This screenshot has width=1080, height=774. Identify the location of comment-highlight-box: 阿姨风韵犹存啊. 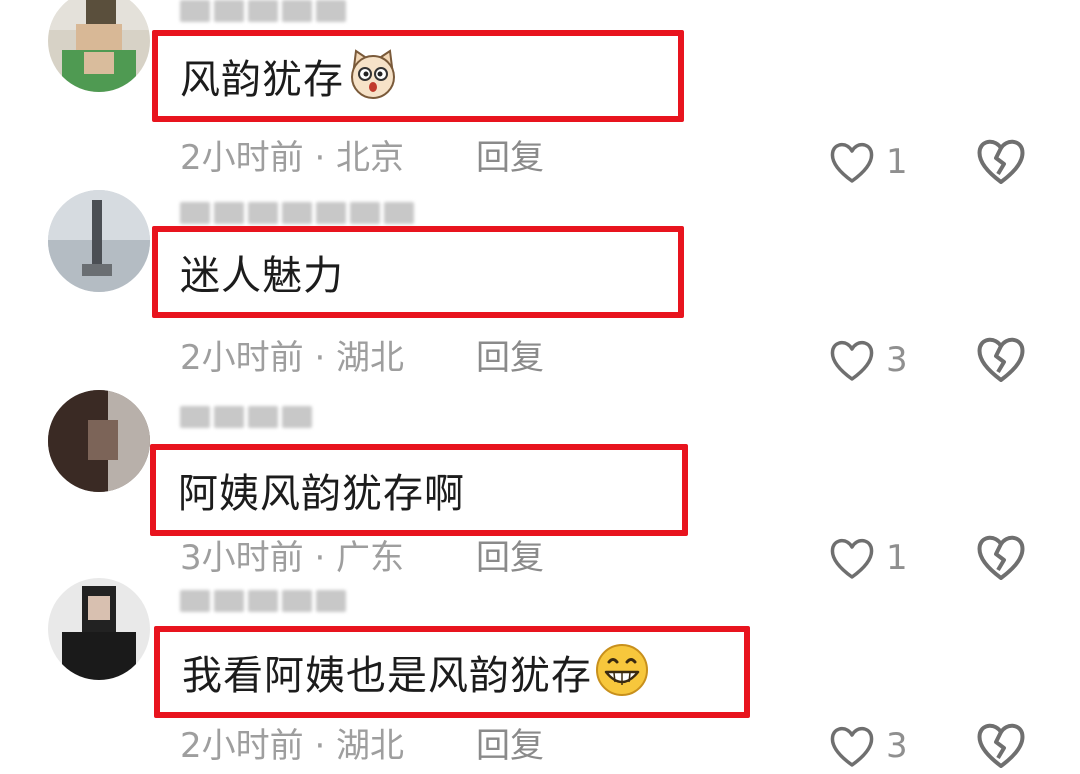
(419, 490).